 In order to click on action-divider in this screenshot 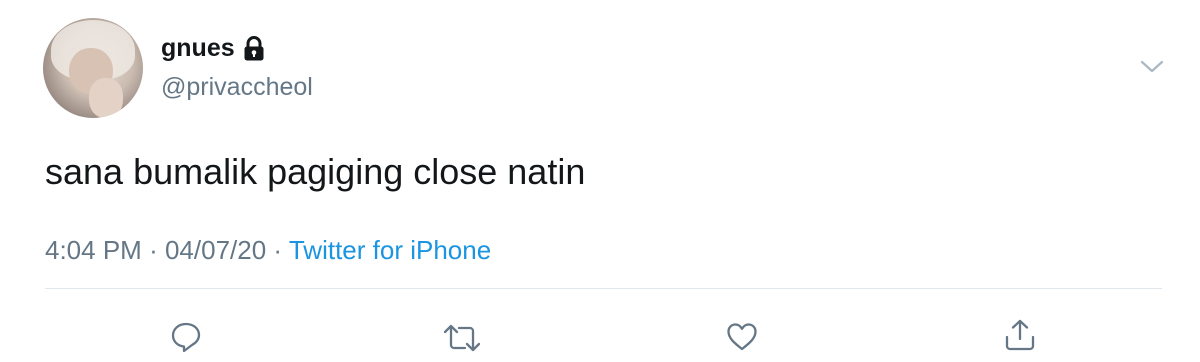, I will do `click(603, 288)`.